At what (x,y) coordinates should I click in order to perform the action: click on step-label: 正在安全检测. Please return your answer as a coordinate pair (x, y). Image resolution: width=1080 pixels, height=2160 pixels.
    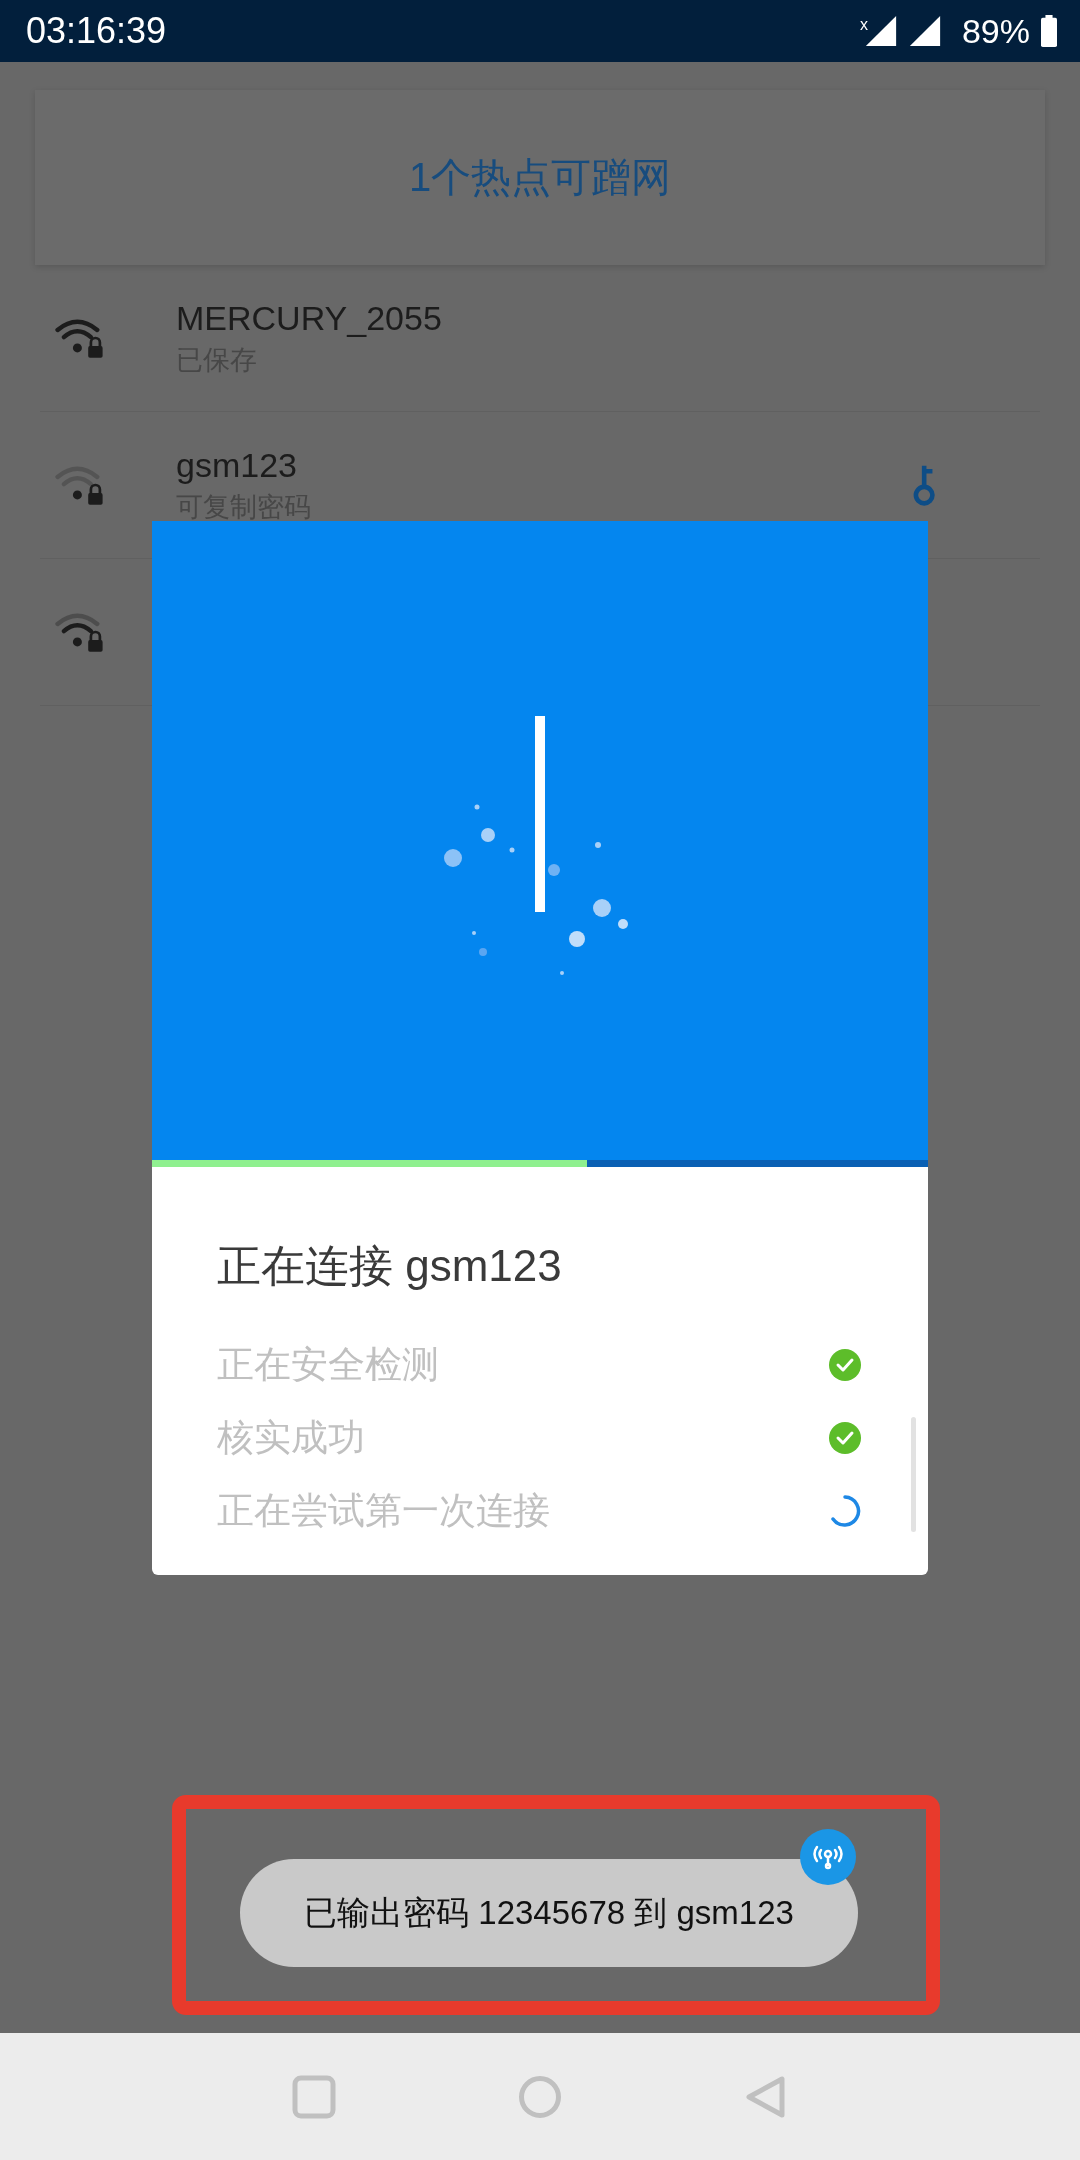
    Looking at the image, I should click on (328, 1364).